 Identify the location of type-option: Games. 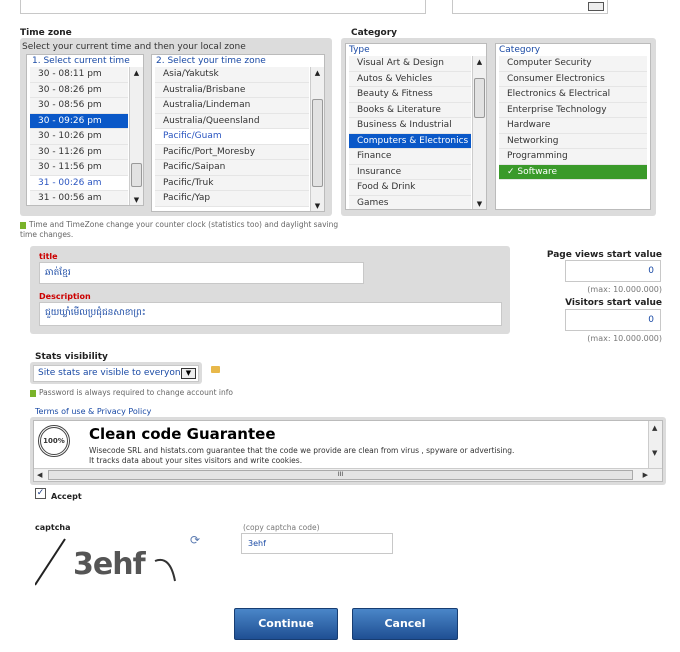
(410, 202).